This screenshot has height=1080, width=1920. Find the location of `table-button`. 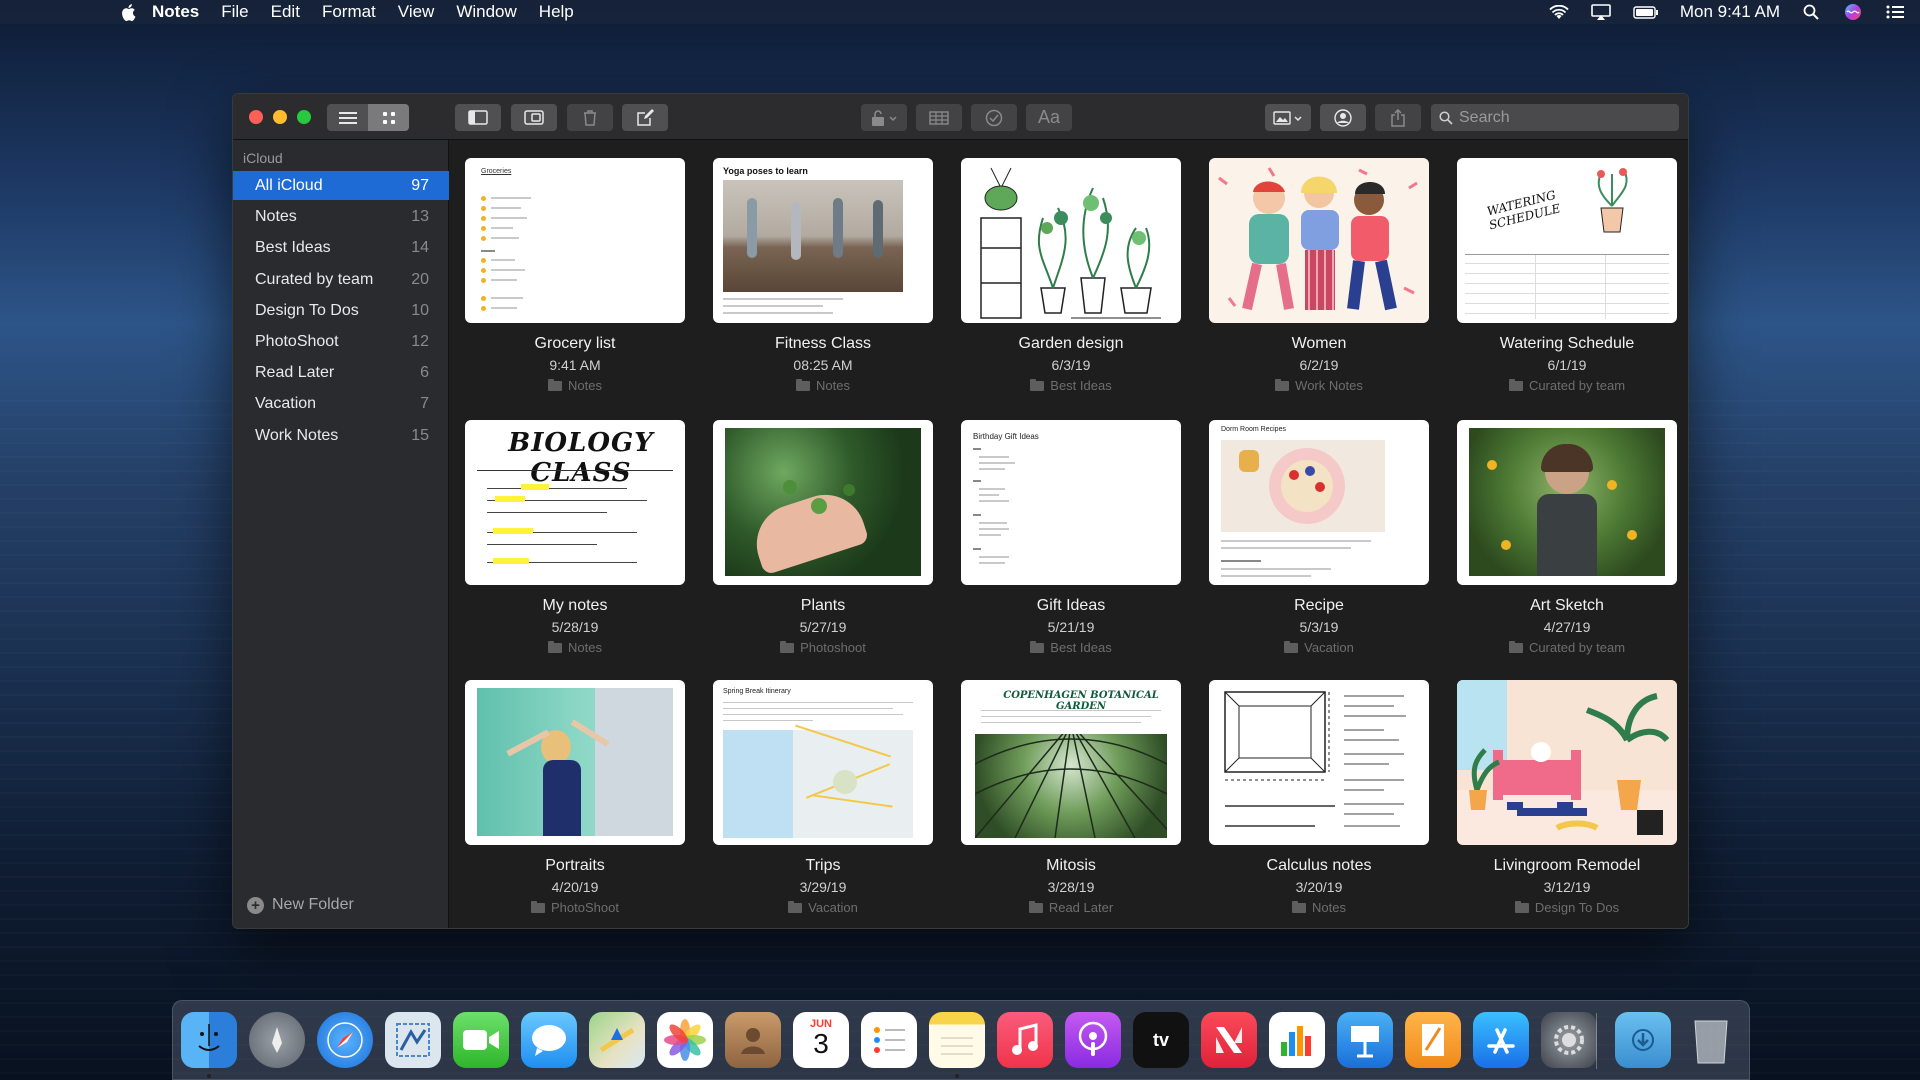

table-button is located at coordinates (939, 117).